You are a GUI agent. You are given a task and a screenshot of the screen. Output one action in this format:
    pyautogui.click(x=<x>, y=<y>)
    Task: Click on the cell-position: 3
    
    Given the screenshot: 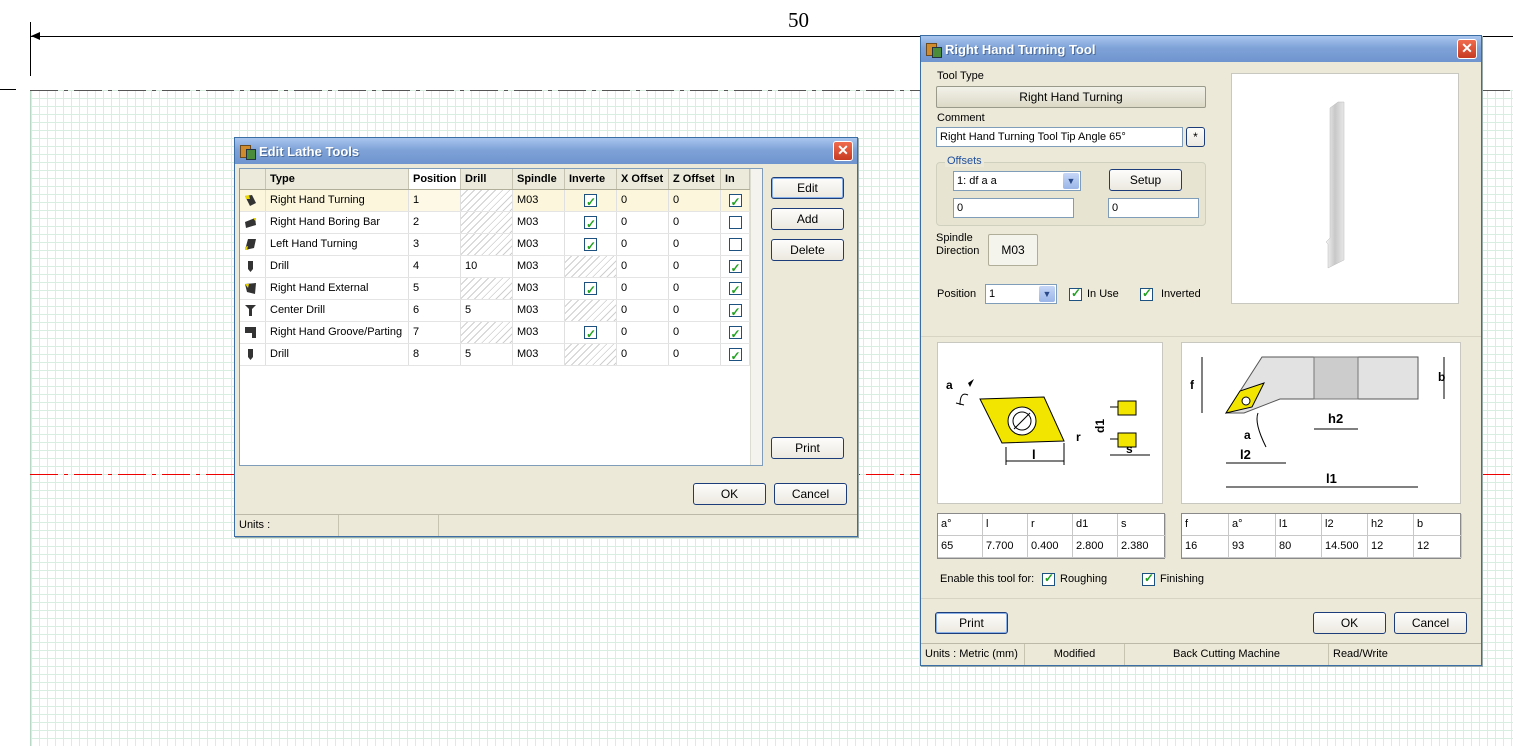 What is the action you would take?
    pyautogui.click(x=435, y=244)
    